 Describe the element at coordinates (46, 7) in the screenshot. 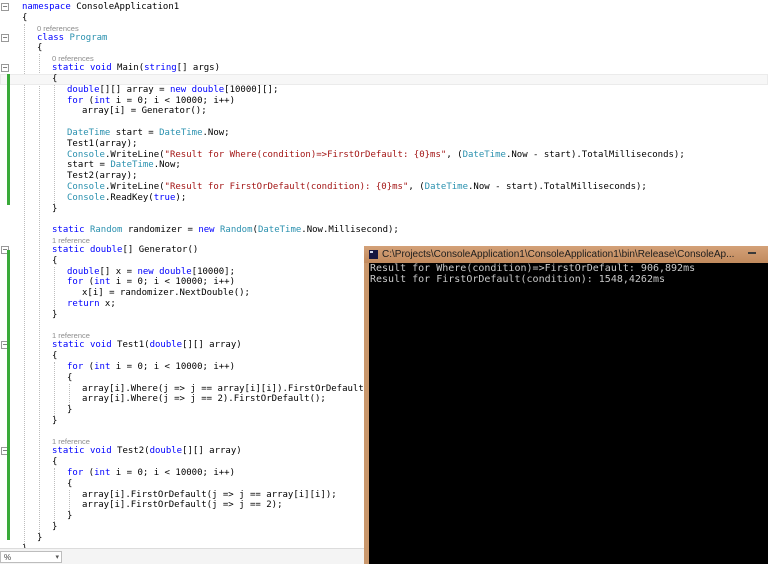

I see `code-token: namespace` at that location.